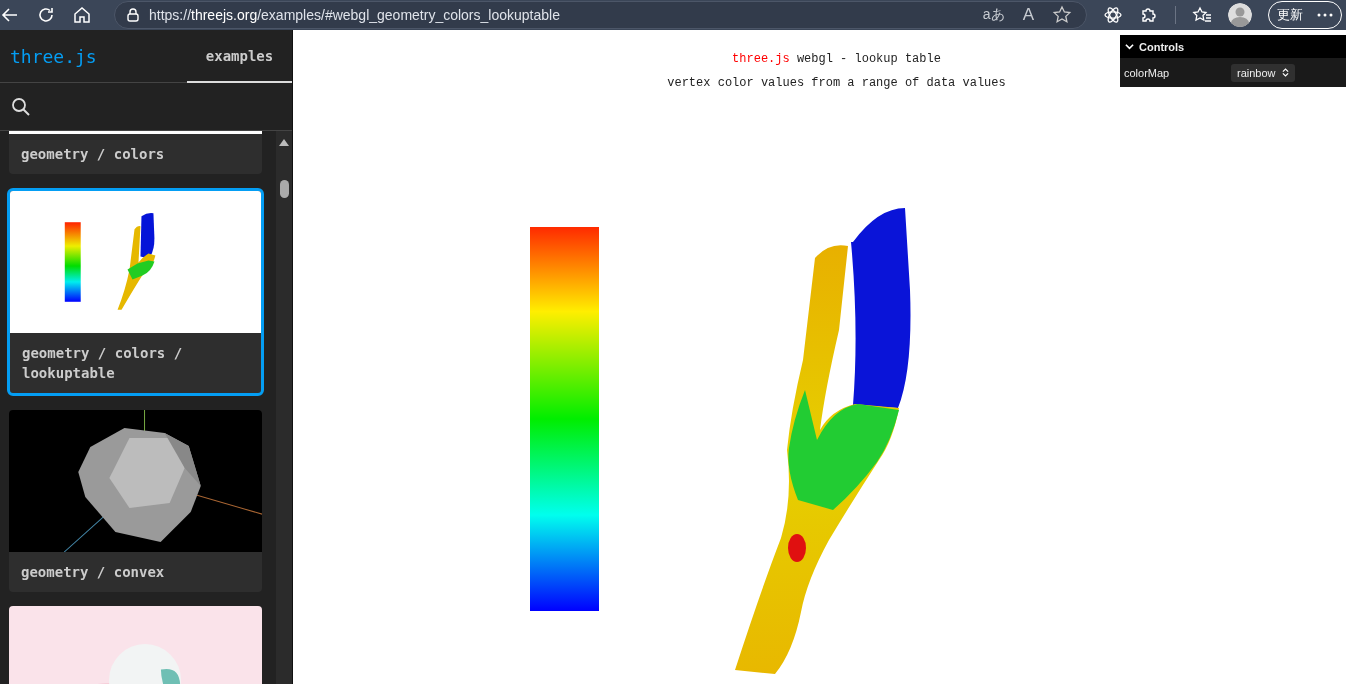 The width and height of the screenshot is (1346, 684). I want to click on controls-header: Controls, so click(1233, 46).